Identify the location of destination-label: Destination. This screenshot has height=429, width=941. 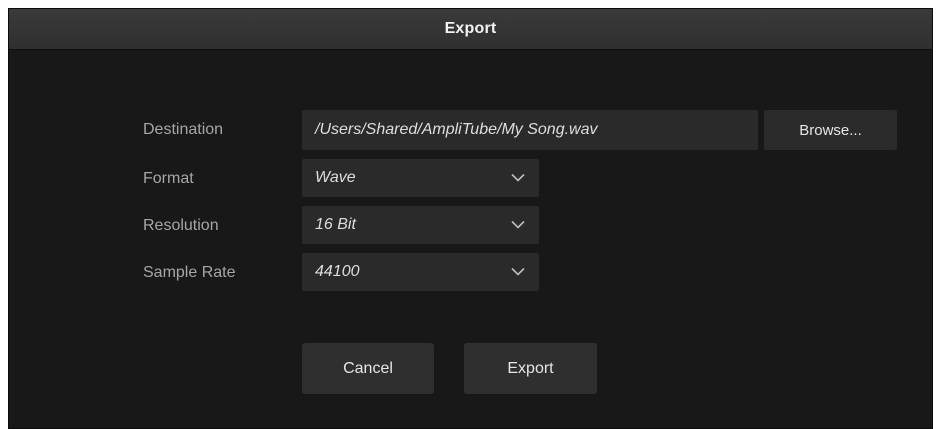
(183, 129).